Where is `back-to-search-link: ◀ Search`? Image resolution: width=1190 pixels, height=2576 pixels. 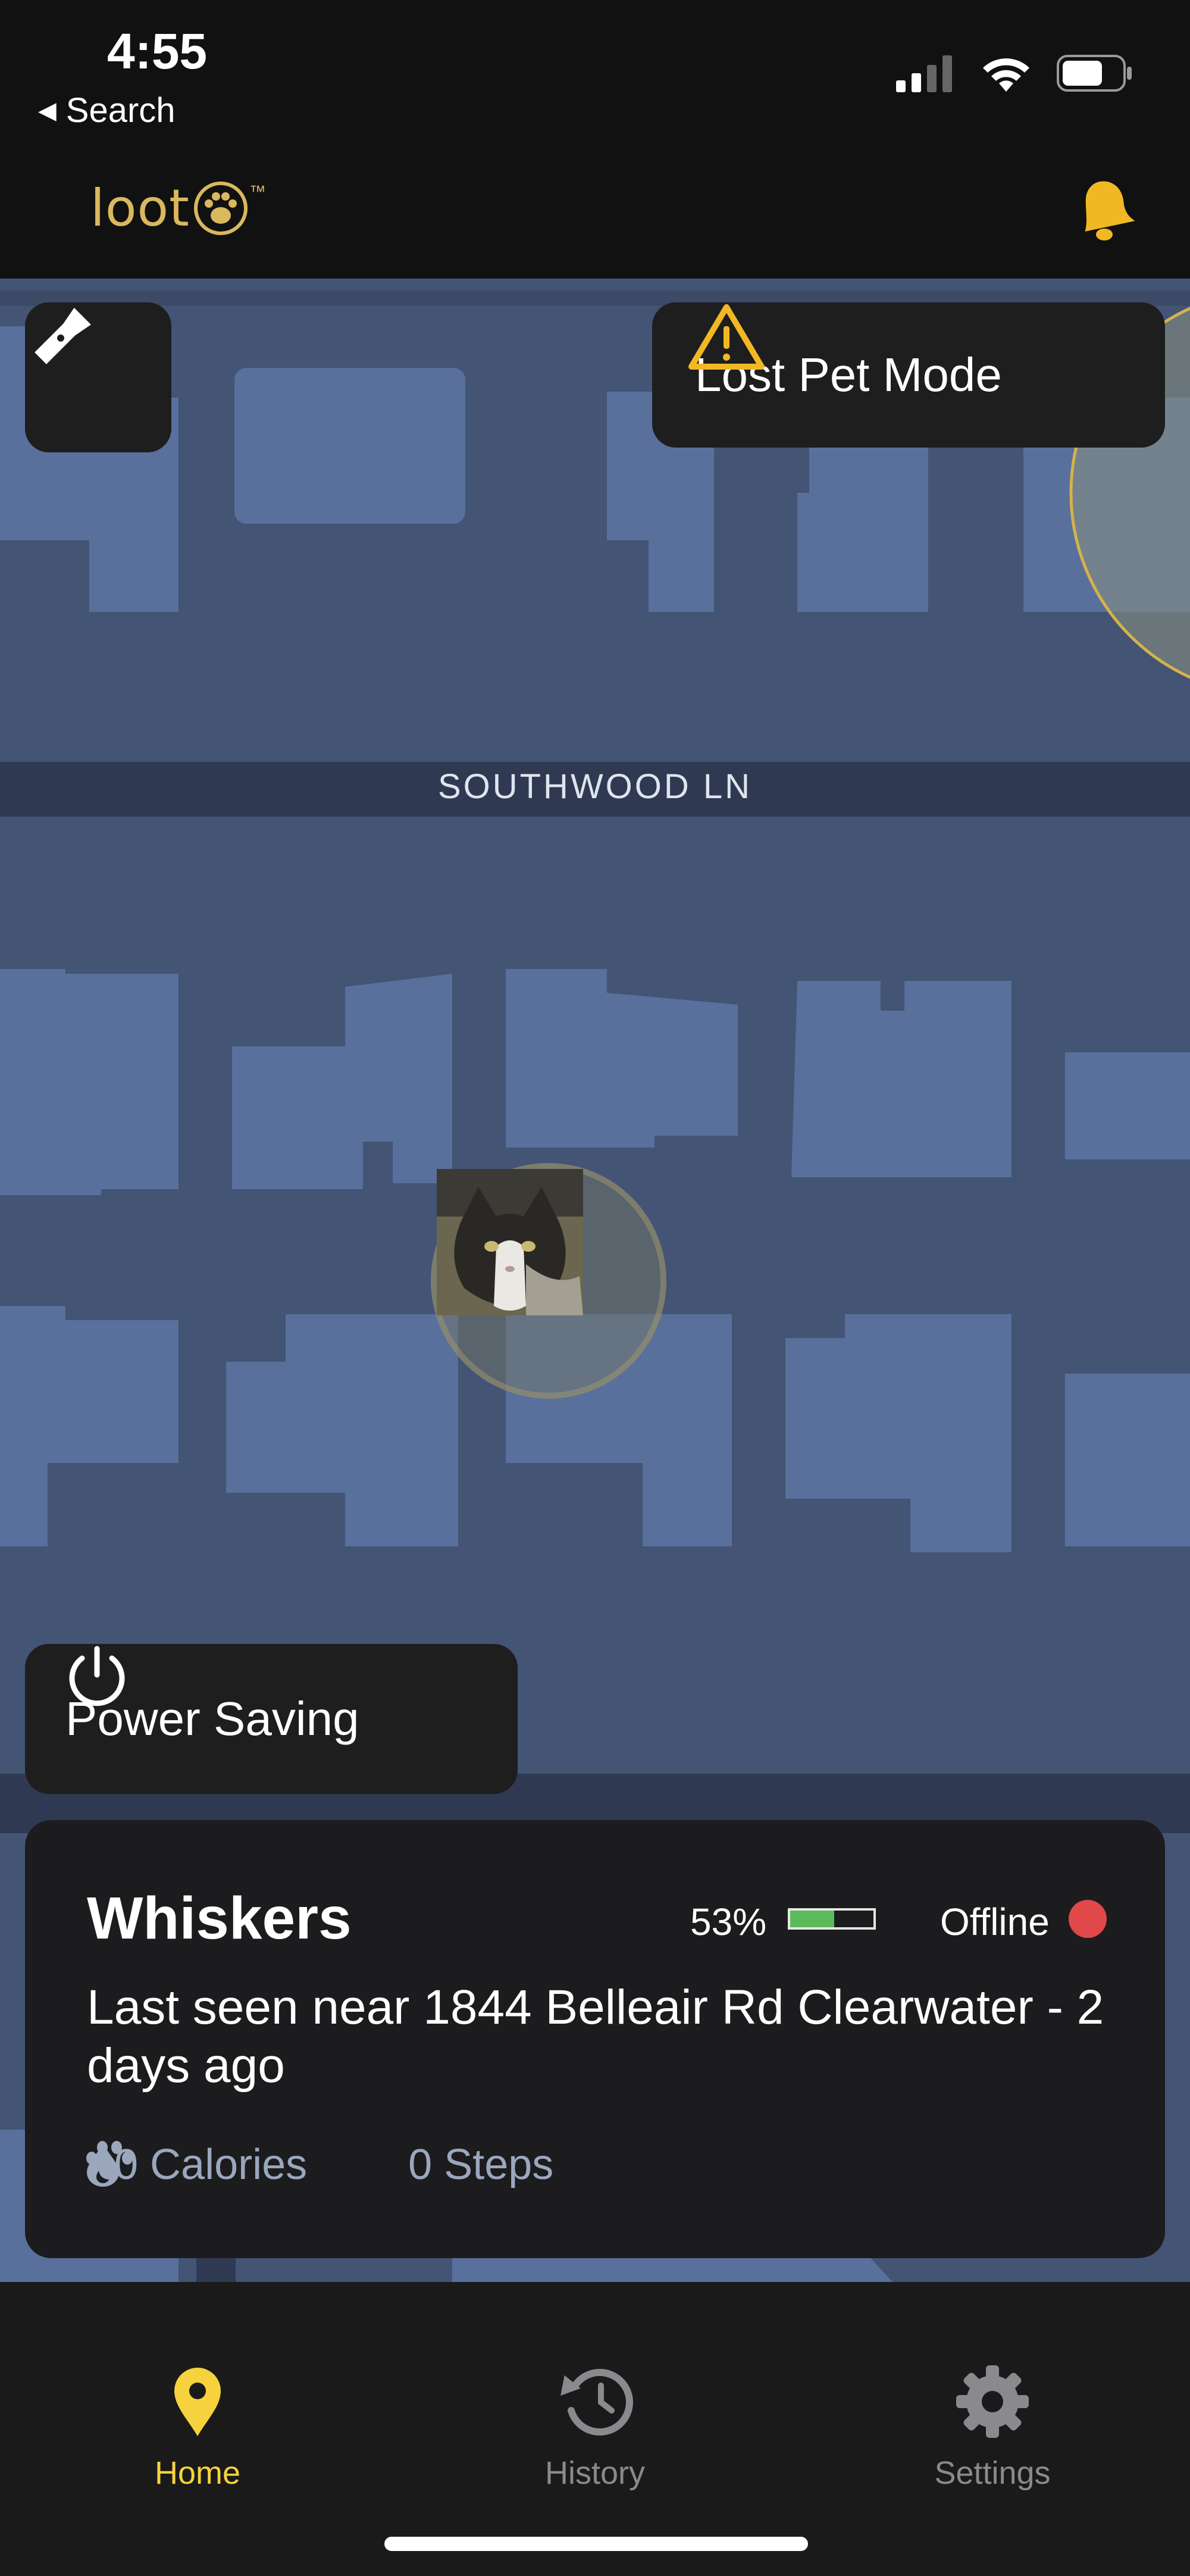 back-to-search-link: ◀ Search is located at coordinates (107, 110).